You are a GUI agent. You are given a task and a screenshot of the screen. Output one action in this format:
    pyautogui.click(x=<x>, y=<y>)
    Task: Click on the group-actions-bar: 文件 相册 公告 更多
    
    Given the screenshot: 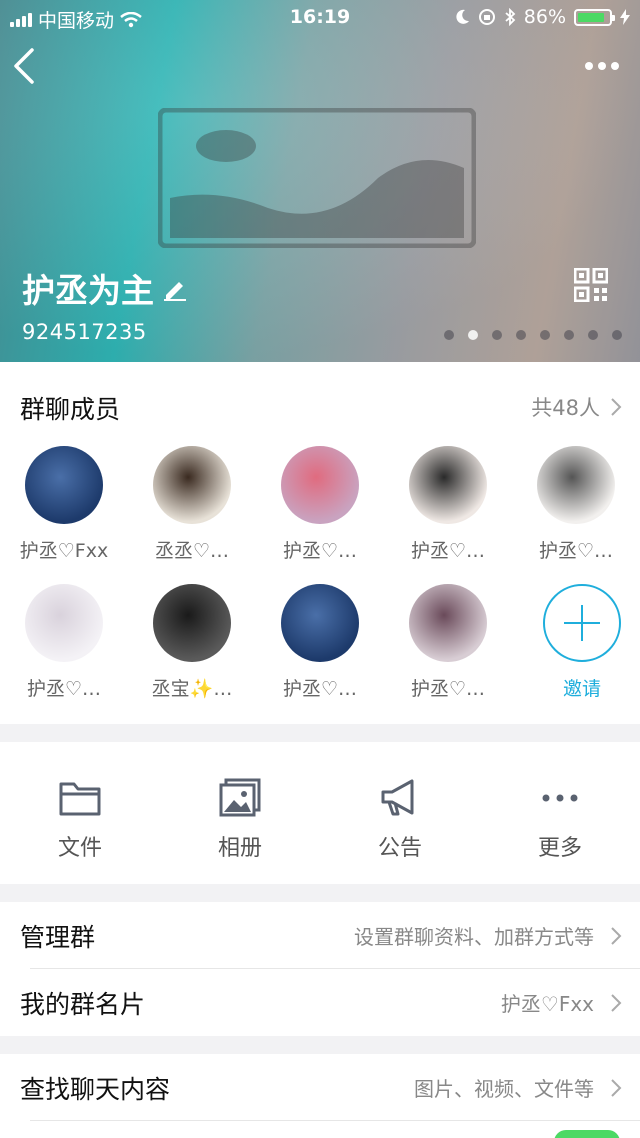 What is the action you would take?
    pyautogui.click(x=320, y=813)
    